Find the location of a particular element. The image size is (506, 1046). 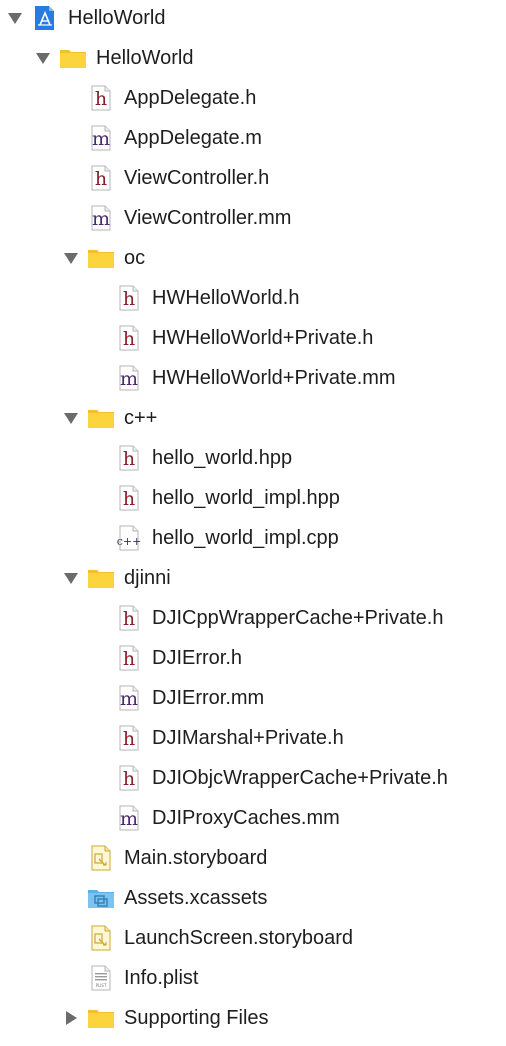

tree-item-label: djinni is located at coordinates (147, 578).